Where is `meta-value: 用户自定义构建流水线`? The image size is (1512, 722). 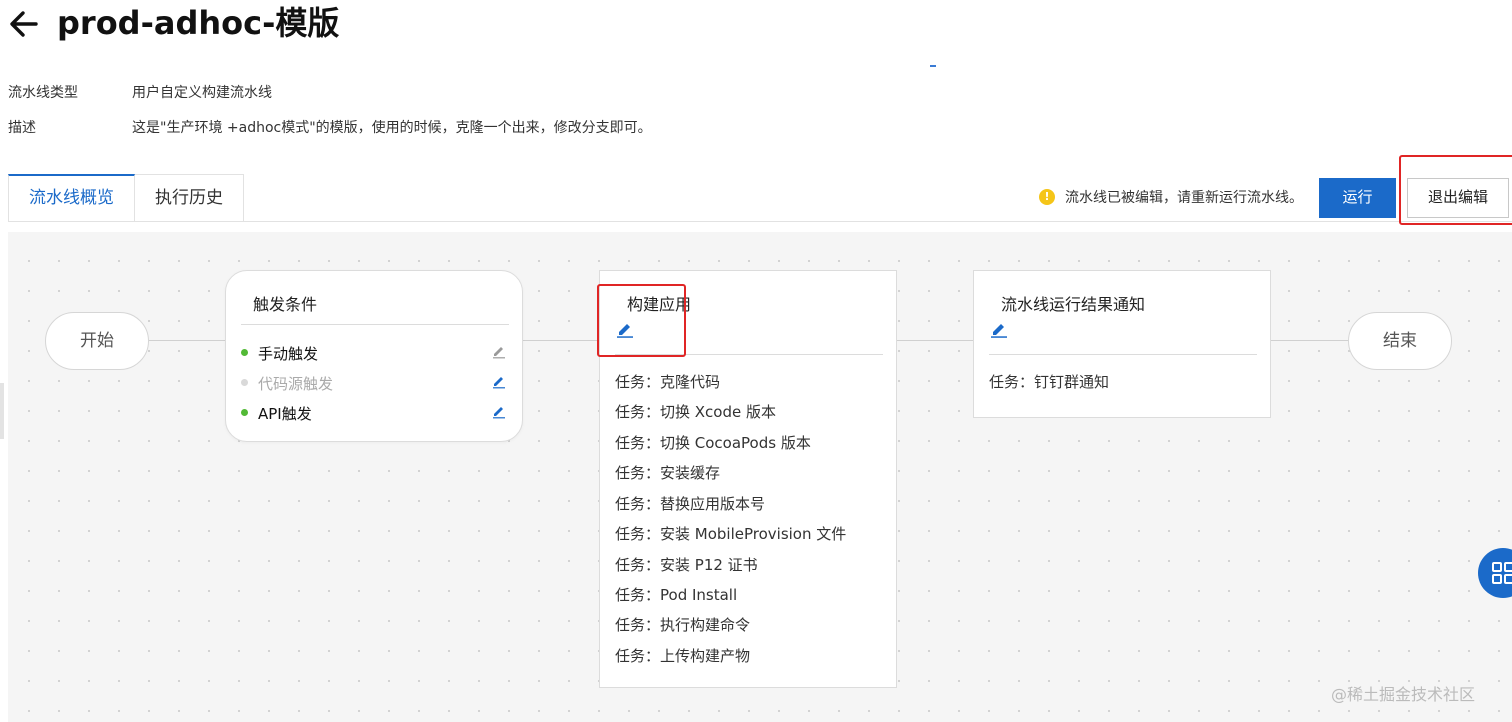 meta-value: 用户自定义构建流水线 is located at coordinates (202, 93).